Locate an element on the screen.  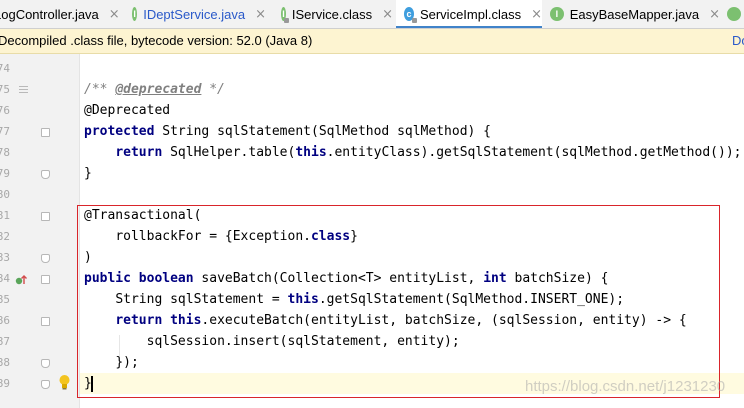
tab-logcontroller: LogController.java × is located at coordinates (61, 14).